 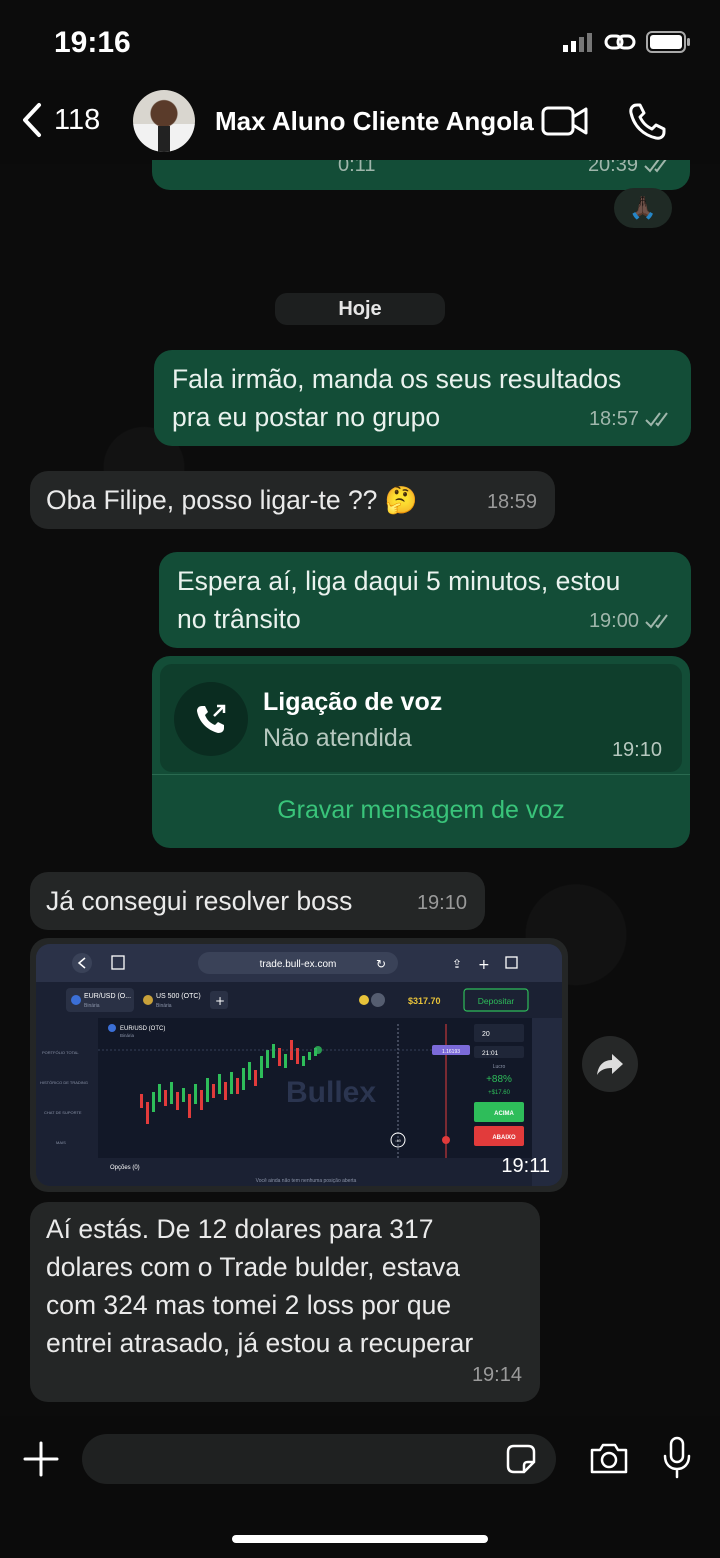 I want to click on up-button: ACIMA, so click(x=504, y=1114).